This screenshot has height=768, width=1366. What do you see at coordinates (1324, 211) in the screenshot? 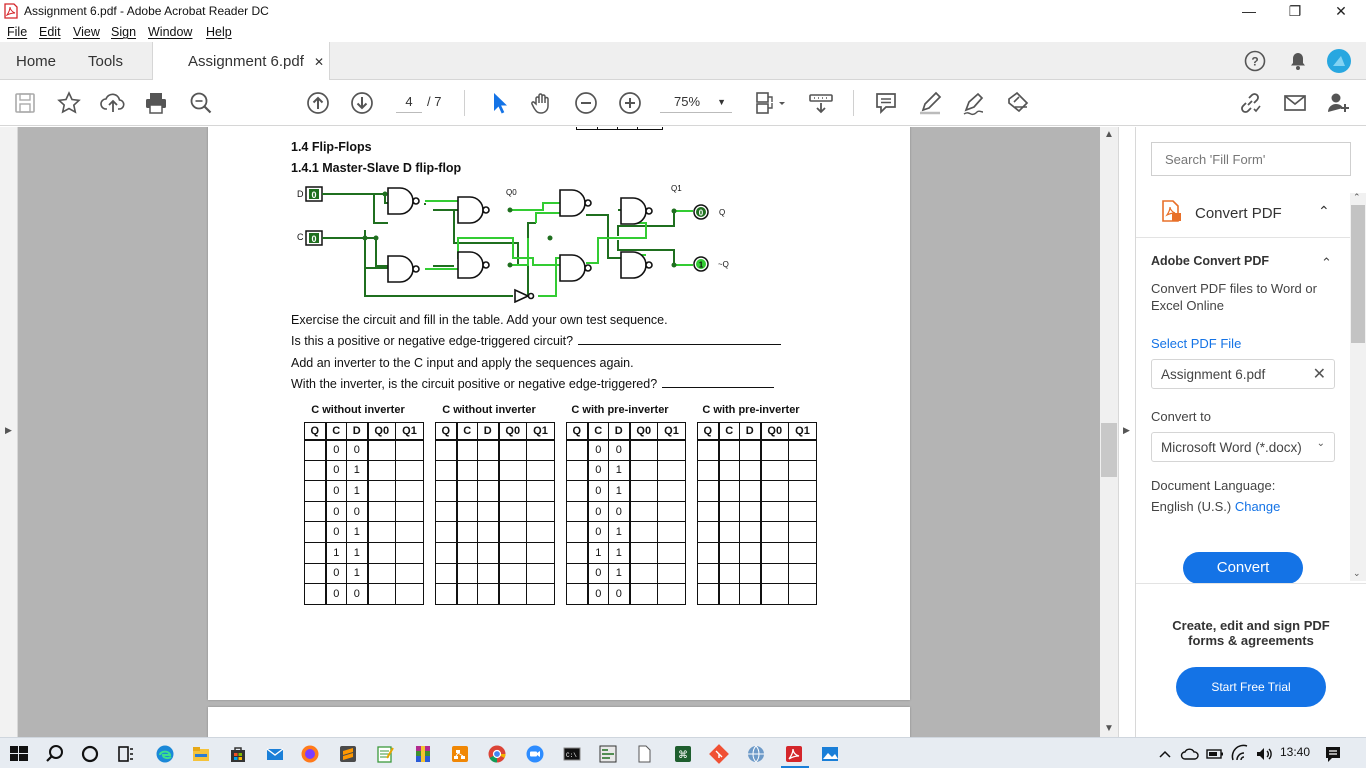
I see `chevron-up-icon: ⌃` at bounding box center [1324, 211].